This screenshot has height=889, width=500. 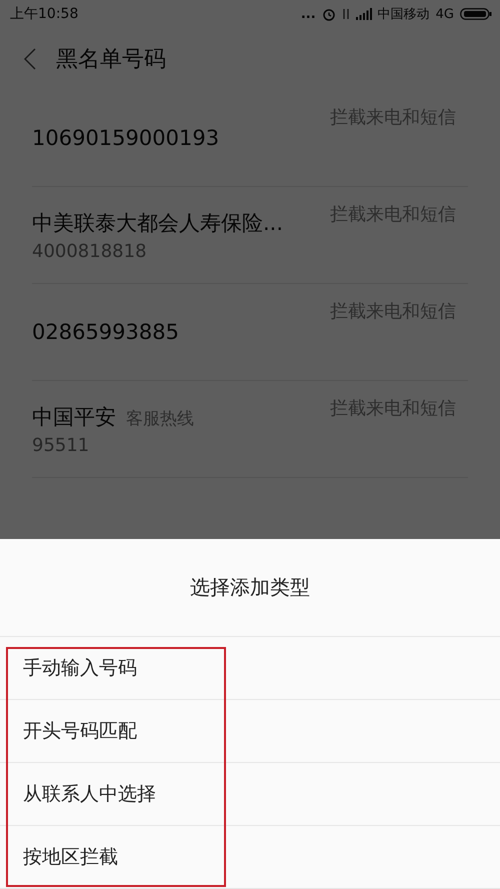 What do you see at coordinates (250, 794) in the screenshot?
I see `option-item: 从联系人中选择` at bounding box center [250, 794].